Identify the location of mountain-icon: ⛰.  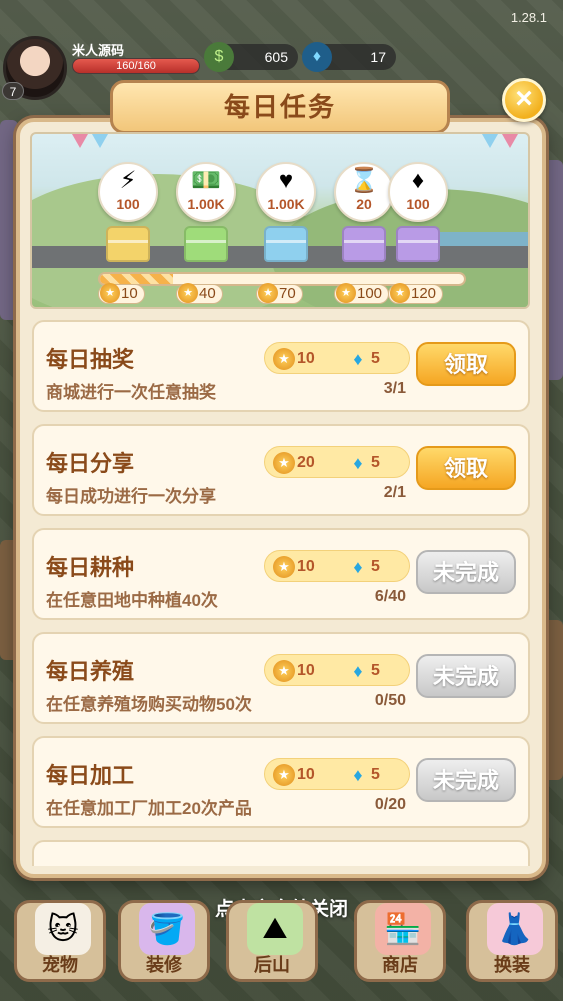
(275, 929).